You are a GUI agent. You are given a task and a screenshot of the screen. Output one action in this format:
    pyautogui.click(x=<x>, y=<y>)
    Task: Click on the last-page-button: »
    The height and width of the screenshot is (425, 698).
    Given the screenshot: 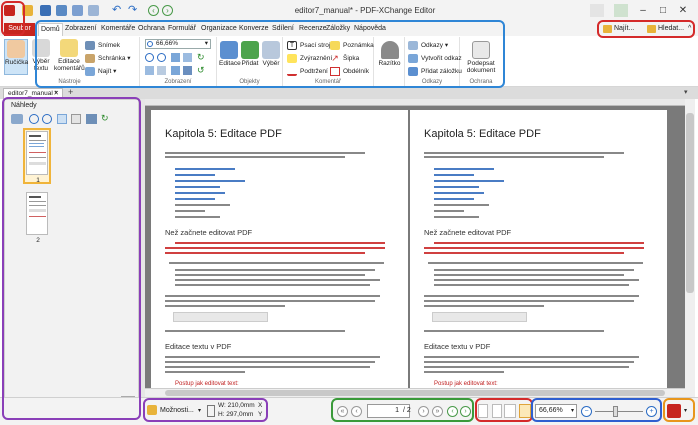 What is the action you would take?
    pyautogui.click(x=437, y=411)
    